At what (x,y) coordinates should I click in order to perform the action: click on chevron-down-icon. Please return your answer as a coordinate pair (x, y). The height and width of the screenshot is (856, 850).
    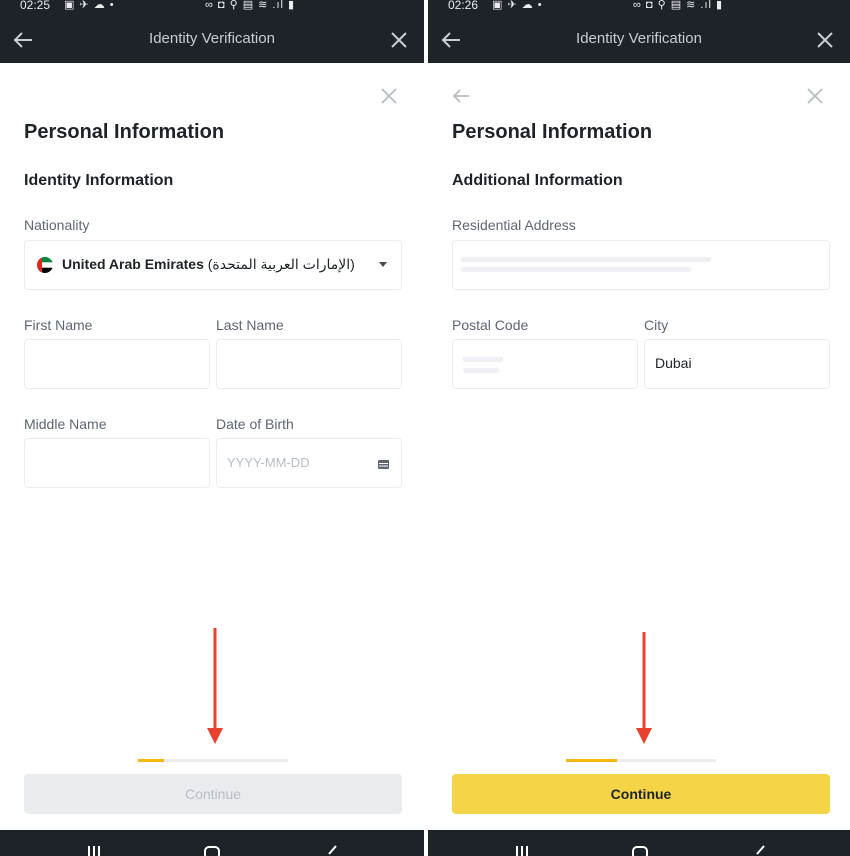
    Looking at the image, I should click on (383, 264).